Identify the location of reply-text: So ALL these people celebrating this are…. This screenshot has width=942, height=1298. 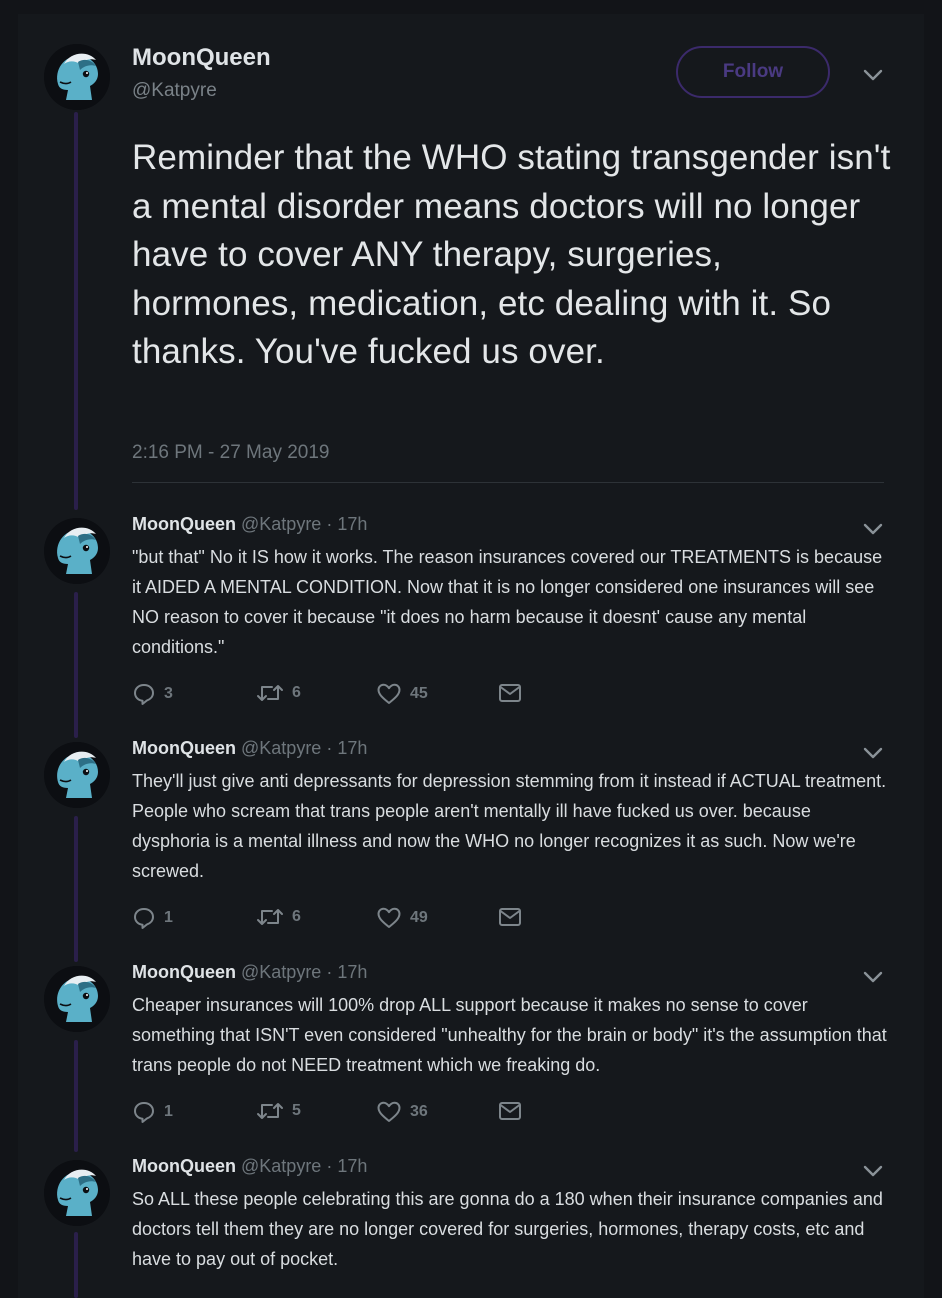
(507, 1229).